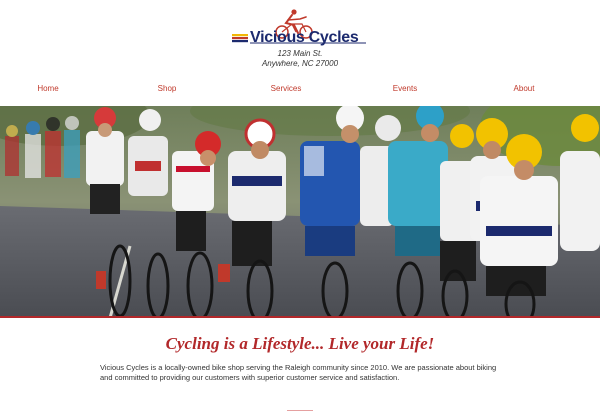  Describe the element at coordinates (302, 28) in the screenshot. I see `logo: Vicious Cycles` at that location.